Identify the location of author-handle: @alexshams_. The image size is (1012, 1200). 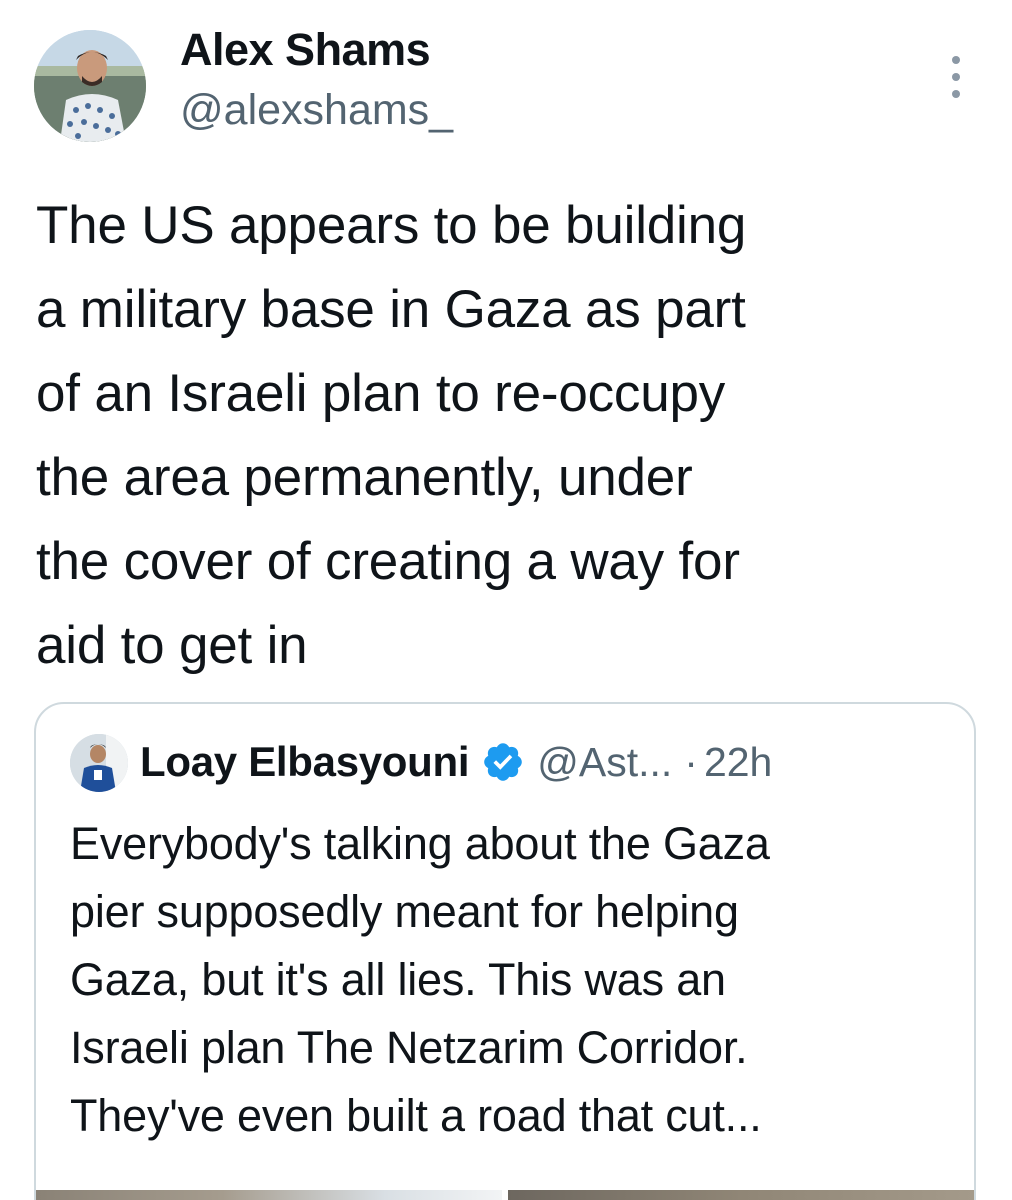
(316, 110).